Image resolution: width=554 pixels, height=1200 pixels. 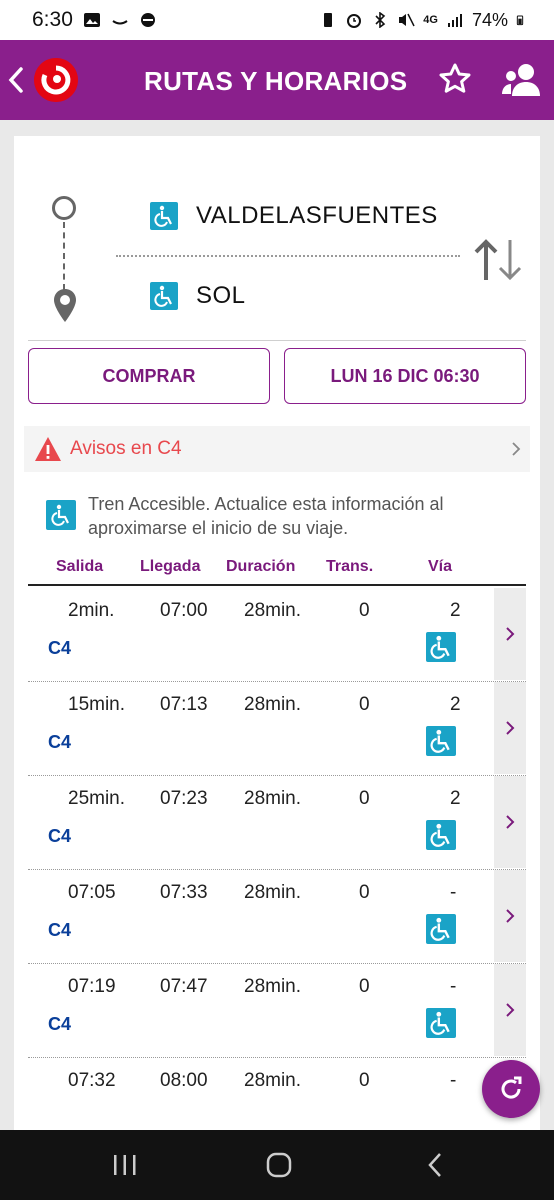 I want to click on table-header: Salida Llegada Duración Trans. Vía, so click(x=277, y=570).